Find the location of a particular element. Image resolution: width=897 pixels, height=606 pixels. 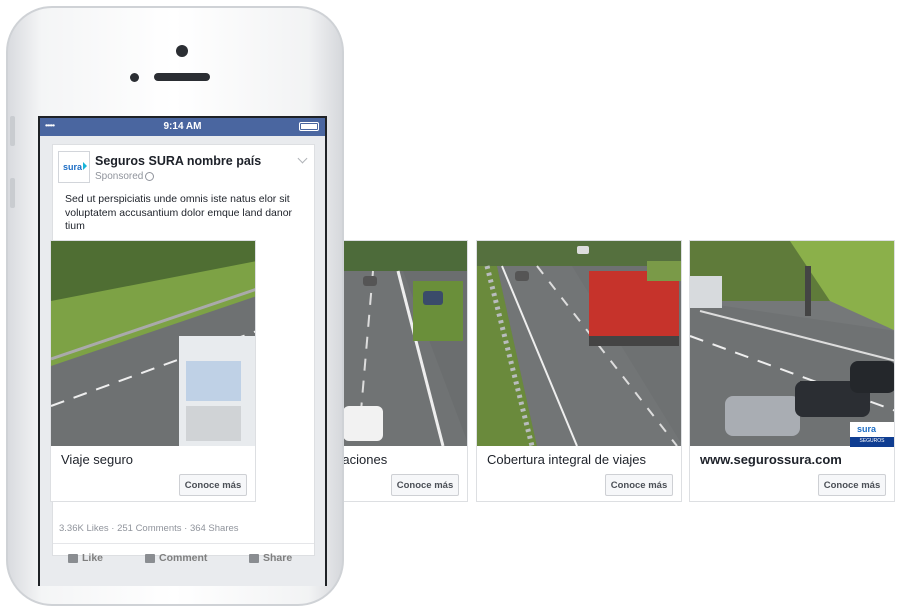

chevron-down-icon is located at coordinates (302, 158).